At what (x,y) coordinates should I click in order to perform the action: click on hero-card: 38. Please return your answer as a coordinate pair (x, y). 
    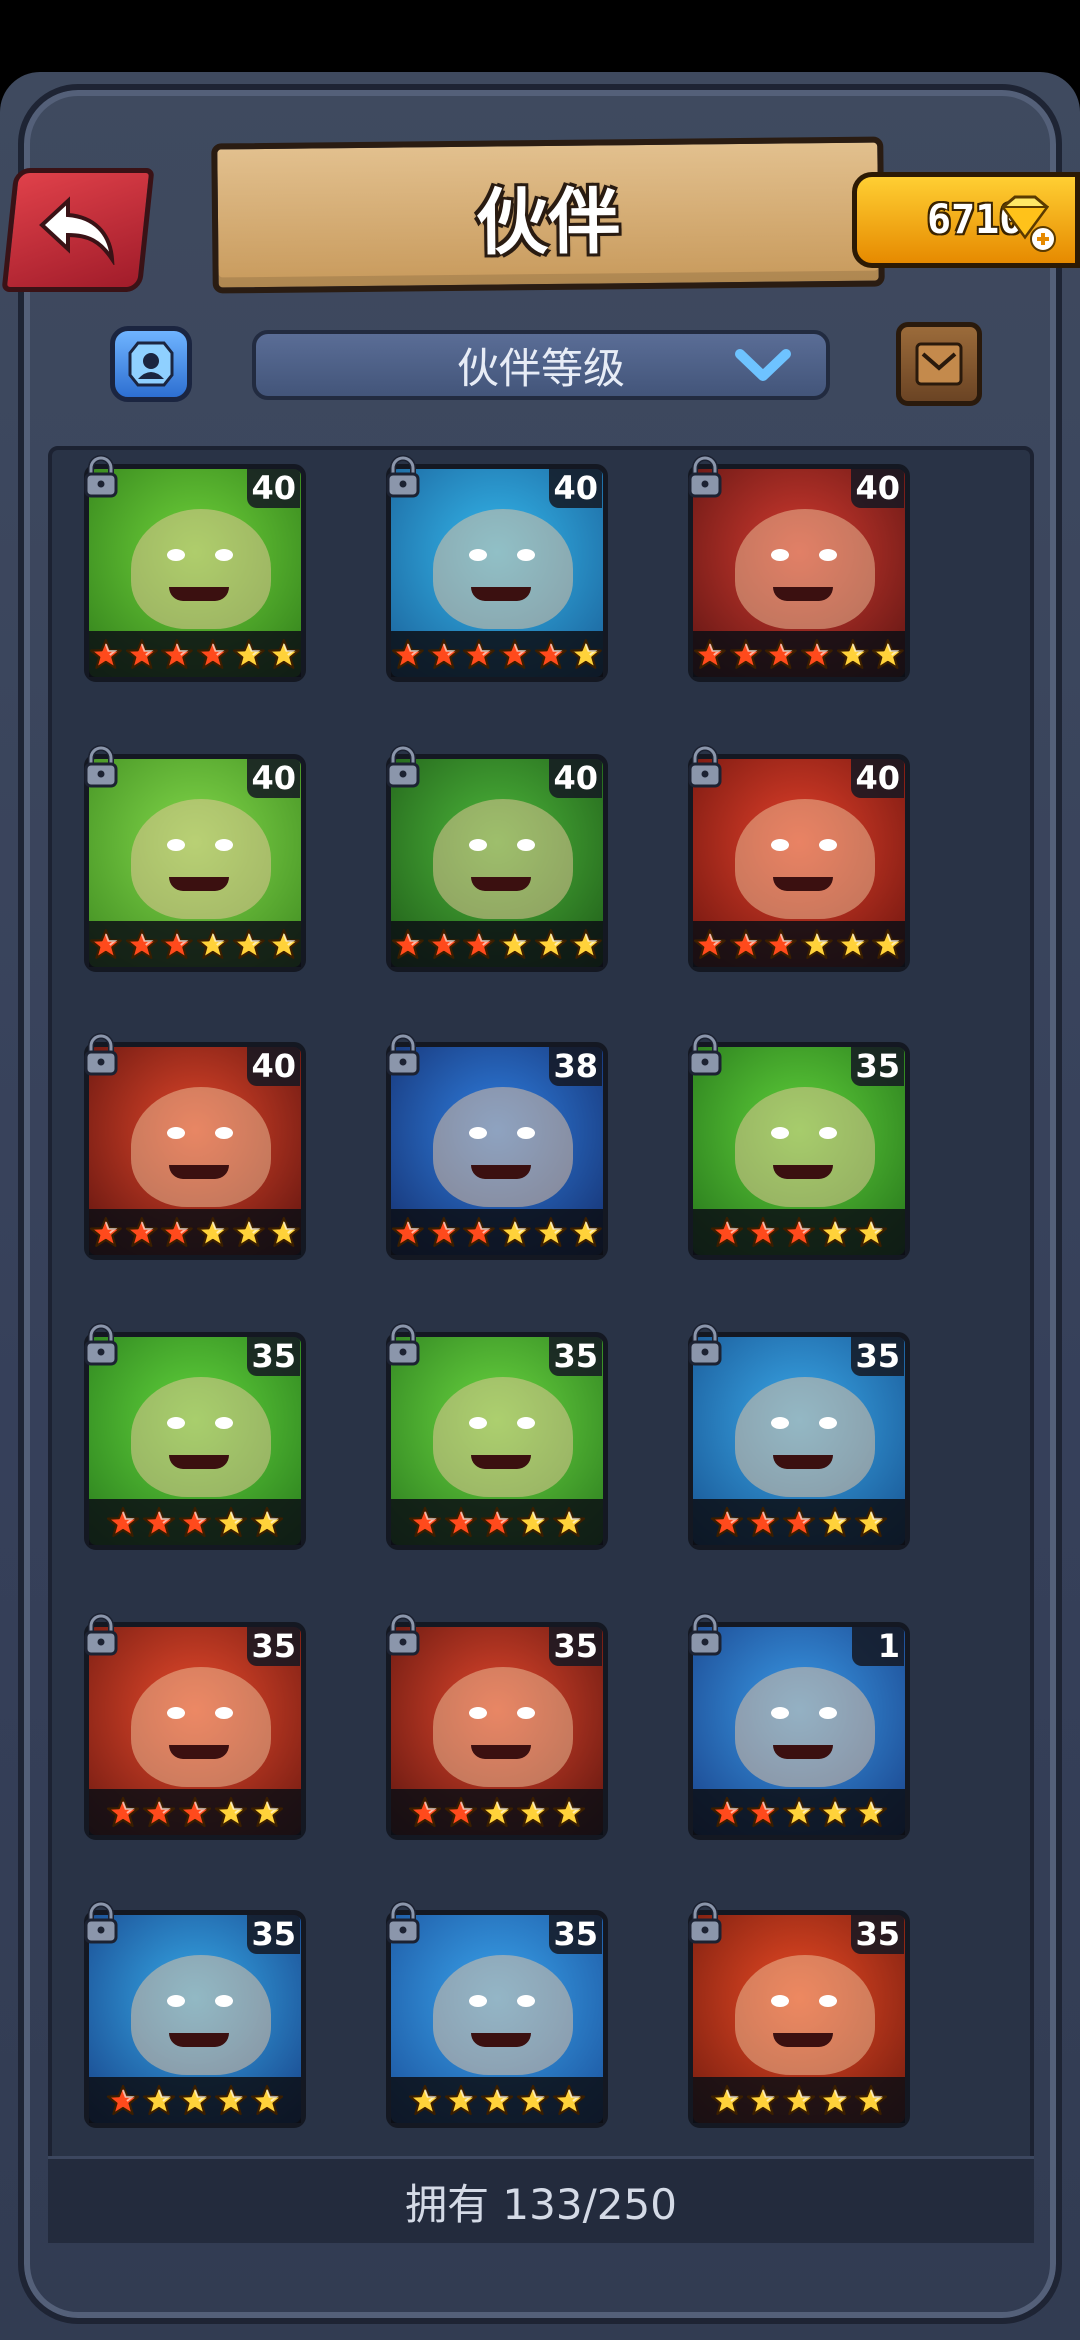
    Looking at the image, I should click on (497, 1146).